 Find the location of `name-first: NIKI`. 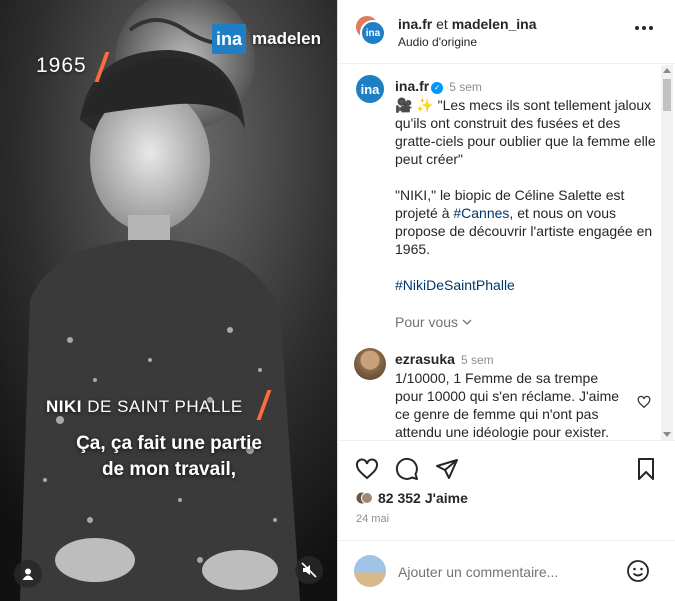

name-first: NIKI is located at coordinates (64, 406).